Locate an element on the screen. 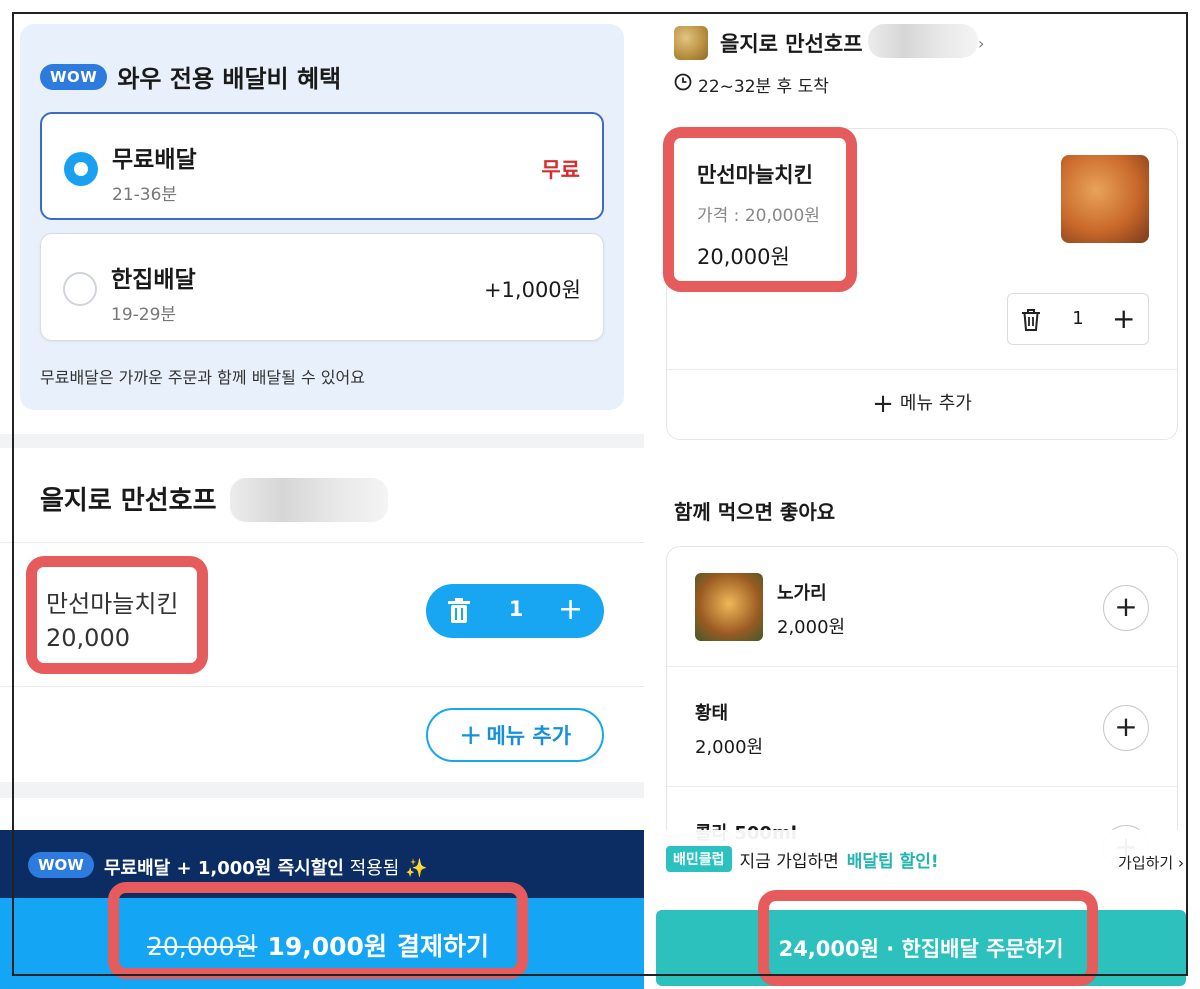 Image resolution: width=1200 pixels, height=989 pixels. chevron-right-icon: › is located at coordinates (981, 43).